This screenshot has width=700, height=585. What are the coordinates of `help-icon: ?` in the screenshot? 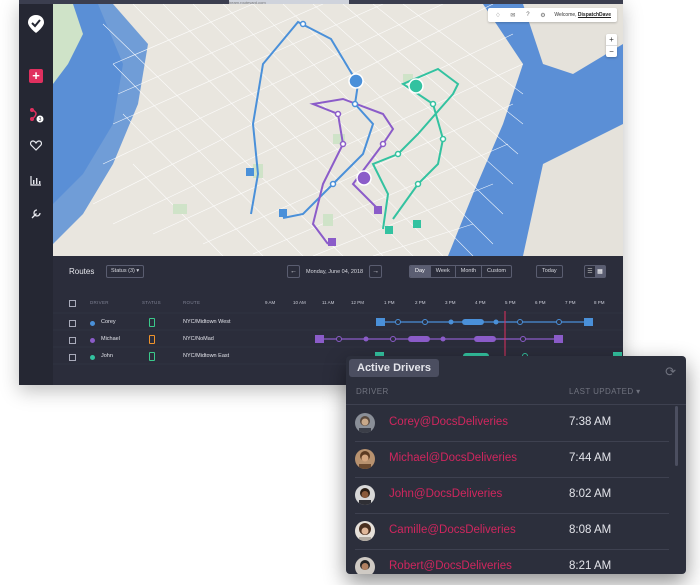 It's located at (527, 15).